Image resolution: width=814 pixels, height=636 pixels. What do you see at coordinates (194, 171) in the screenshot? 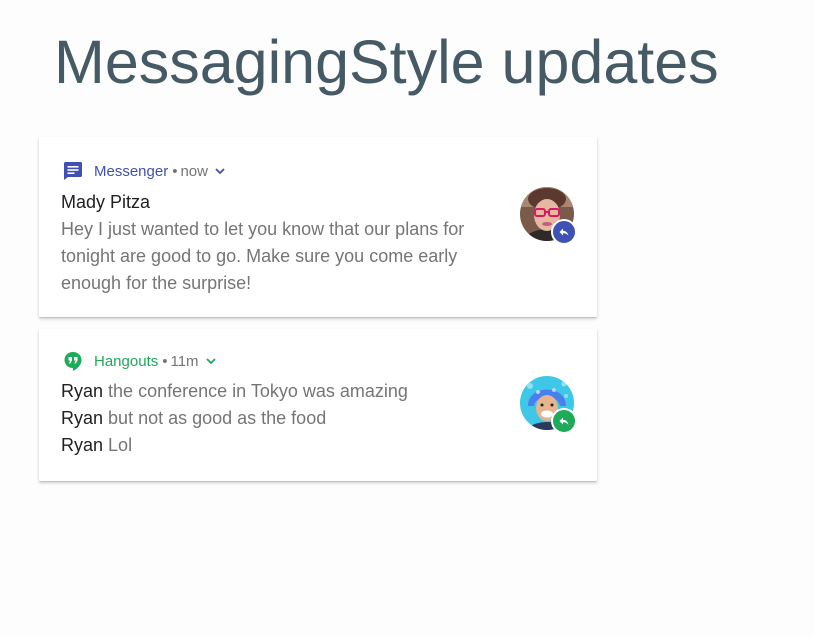
I see `notification-time: now` at bounding box center [194, 171].